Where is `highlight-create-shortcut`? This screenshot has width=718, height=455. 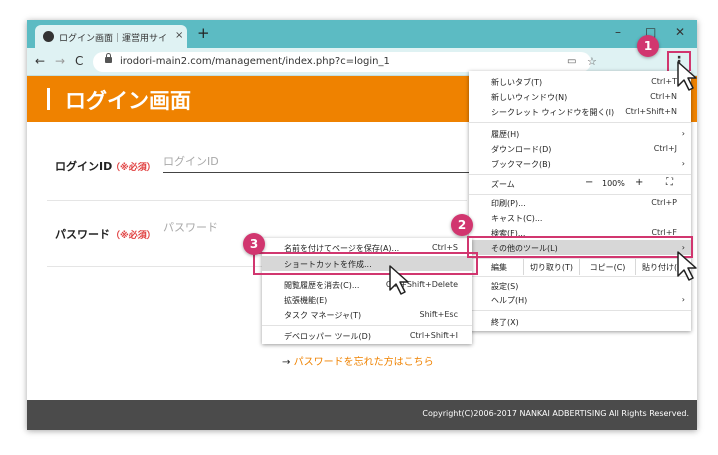
highlight-create-shortcut is located at coordinates (365, 263).